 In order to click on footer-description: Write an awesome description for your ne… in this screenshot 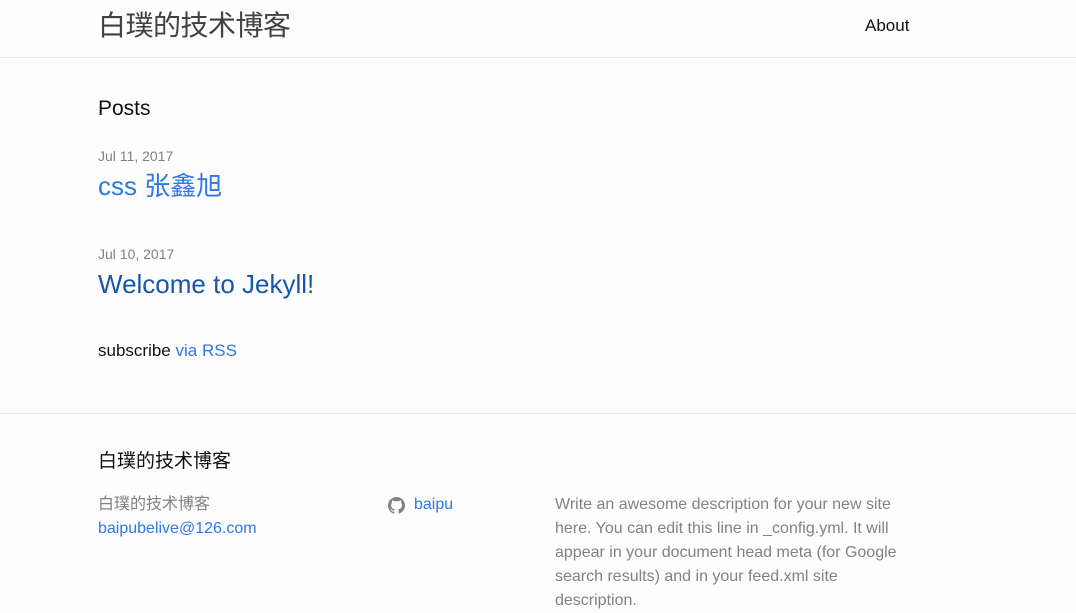, I will do `click(726, 552)`.